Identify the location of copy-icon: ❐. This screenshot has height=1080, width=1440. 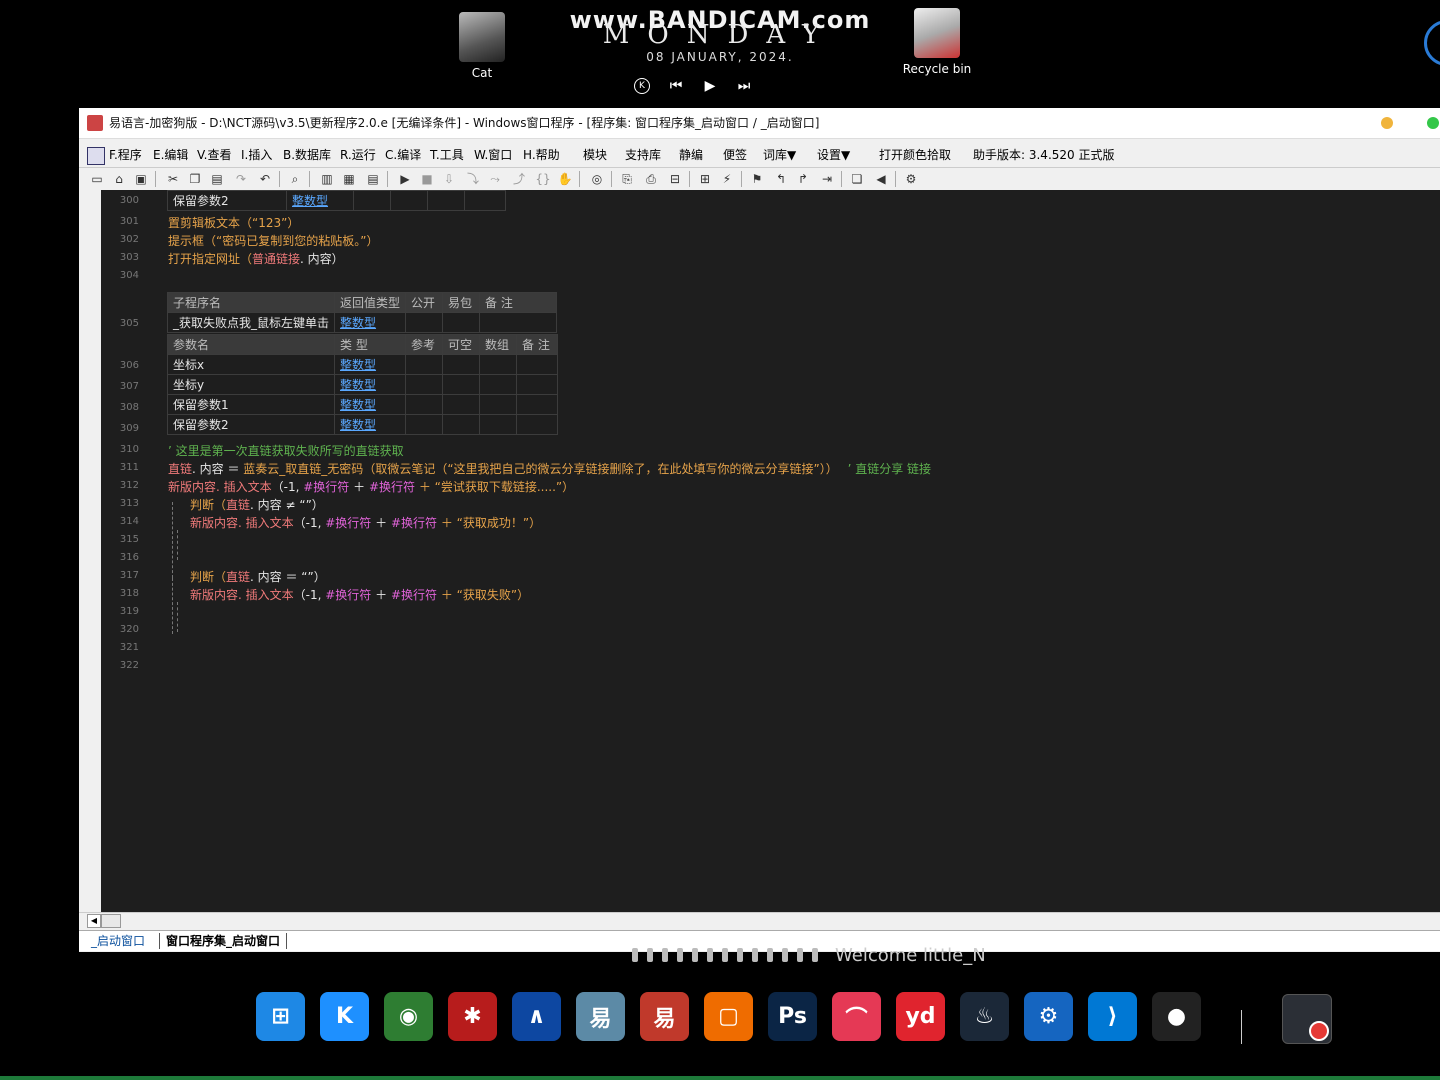
(195, 179).